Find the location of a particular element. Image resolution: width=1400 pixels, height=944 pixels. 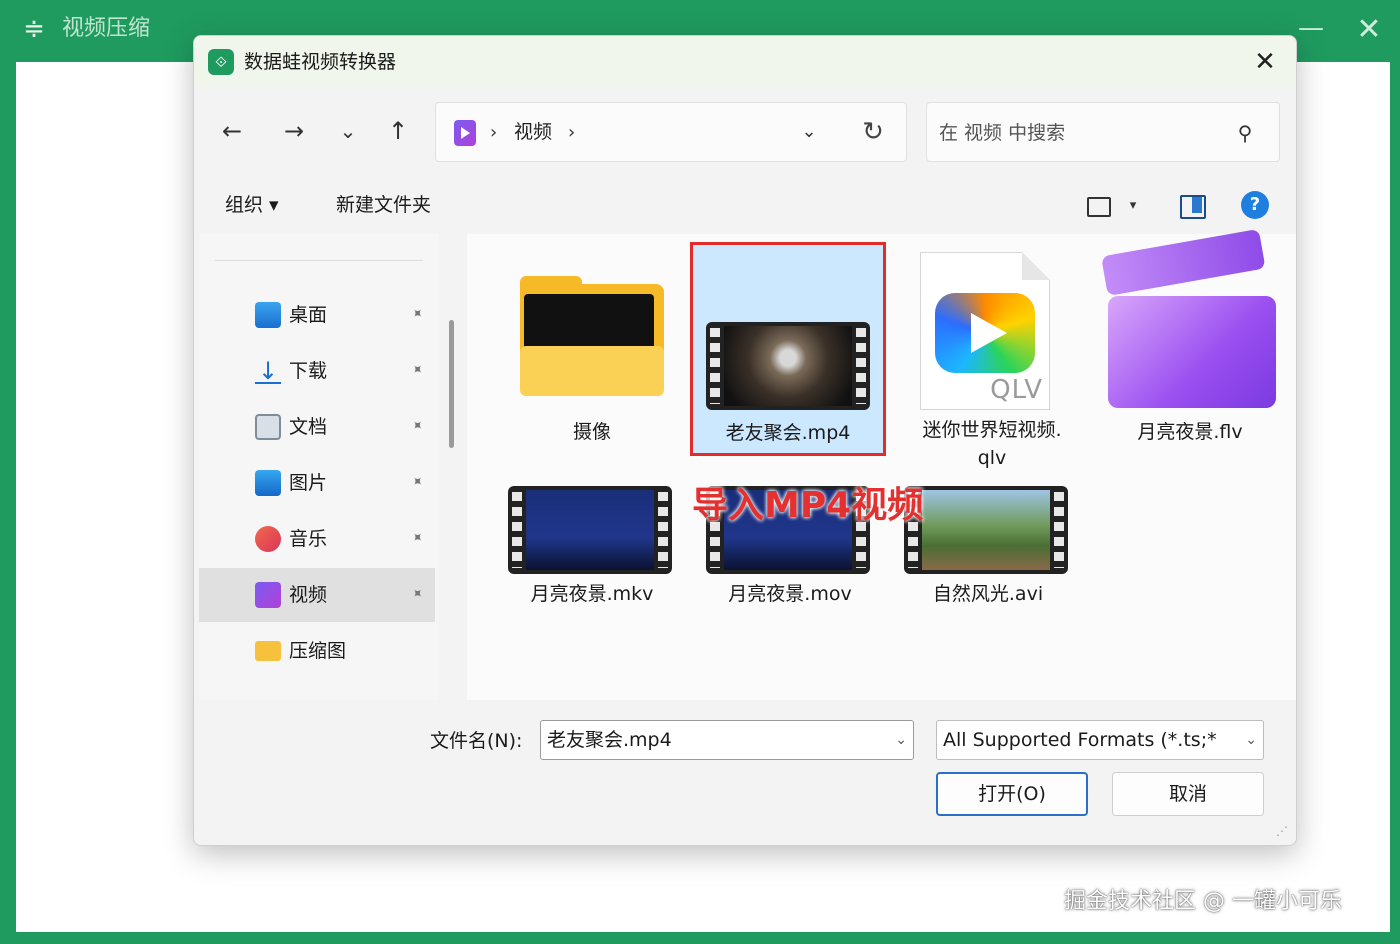

sidebar-item-compressed: 压缩图 is located at coordinates (317, 651).